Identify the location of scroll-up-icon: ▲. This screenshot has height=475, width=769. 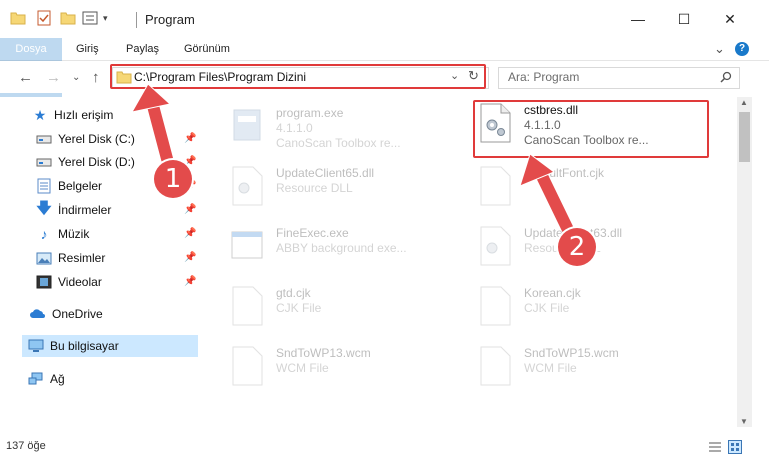
(744, 102).